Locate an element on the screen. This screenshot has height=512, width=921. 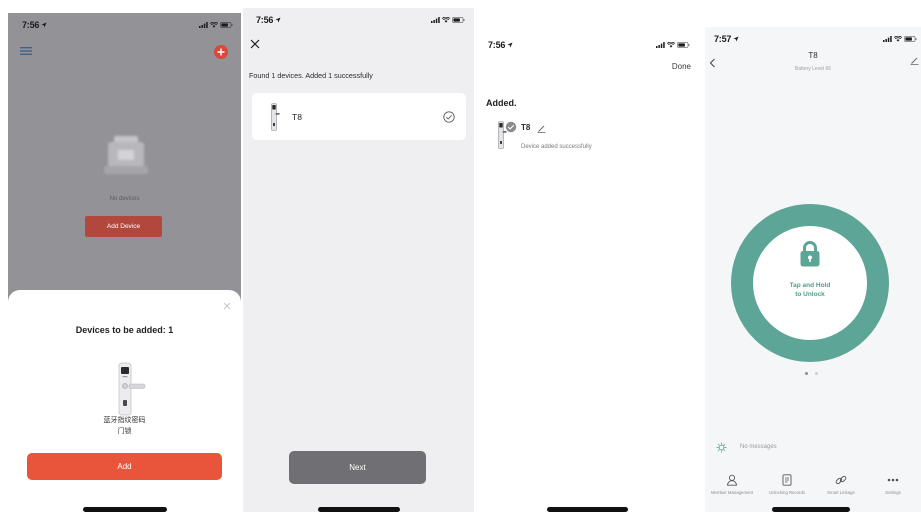
sheet-title: Devices to be added: 1 is located at coordinates (124, 330).